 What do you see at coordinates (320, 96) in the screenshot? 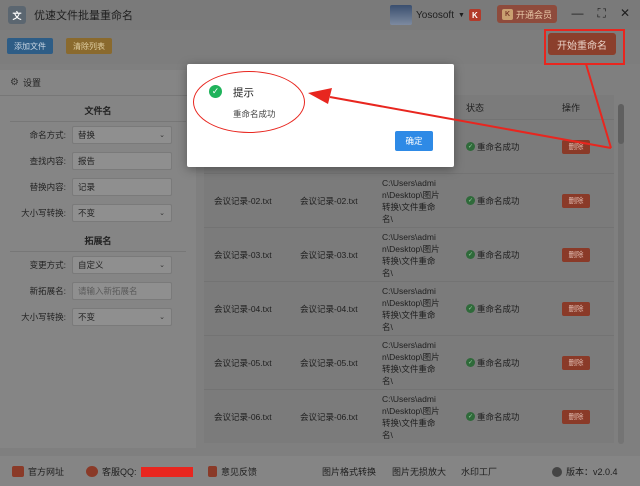
I see `arrow-head` at bounding box center [320, 96].